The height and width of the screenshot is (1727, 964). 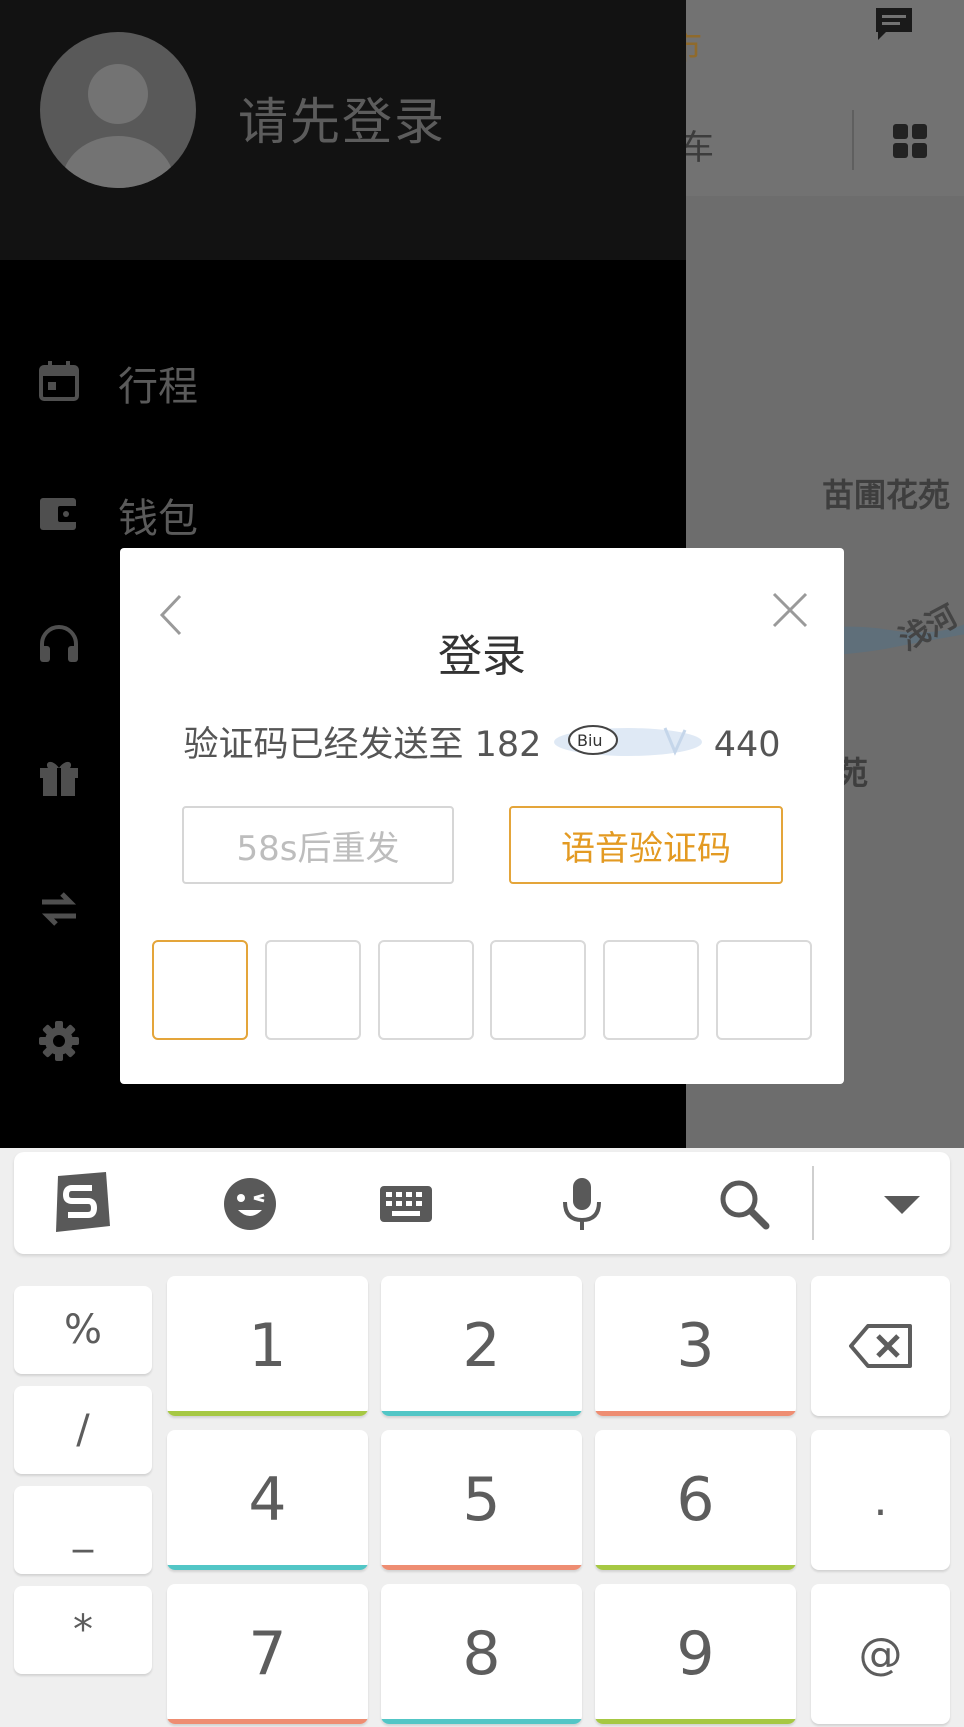 What do you see at coordinates (83, 1330) in the screenshot?
I see `key-percent: %` at bounding box center [83, 1330].